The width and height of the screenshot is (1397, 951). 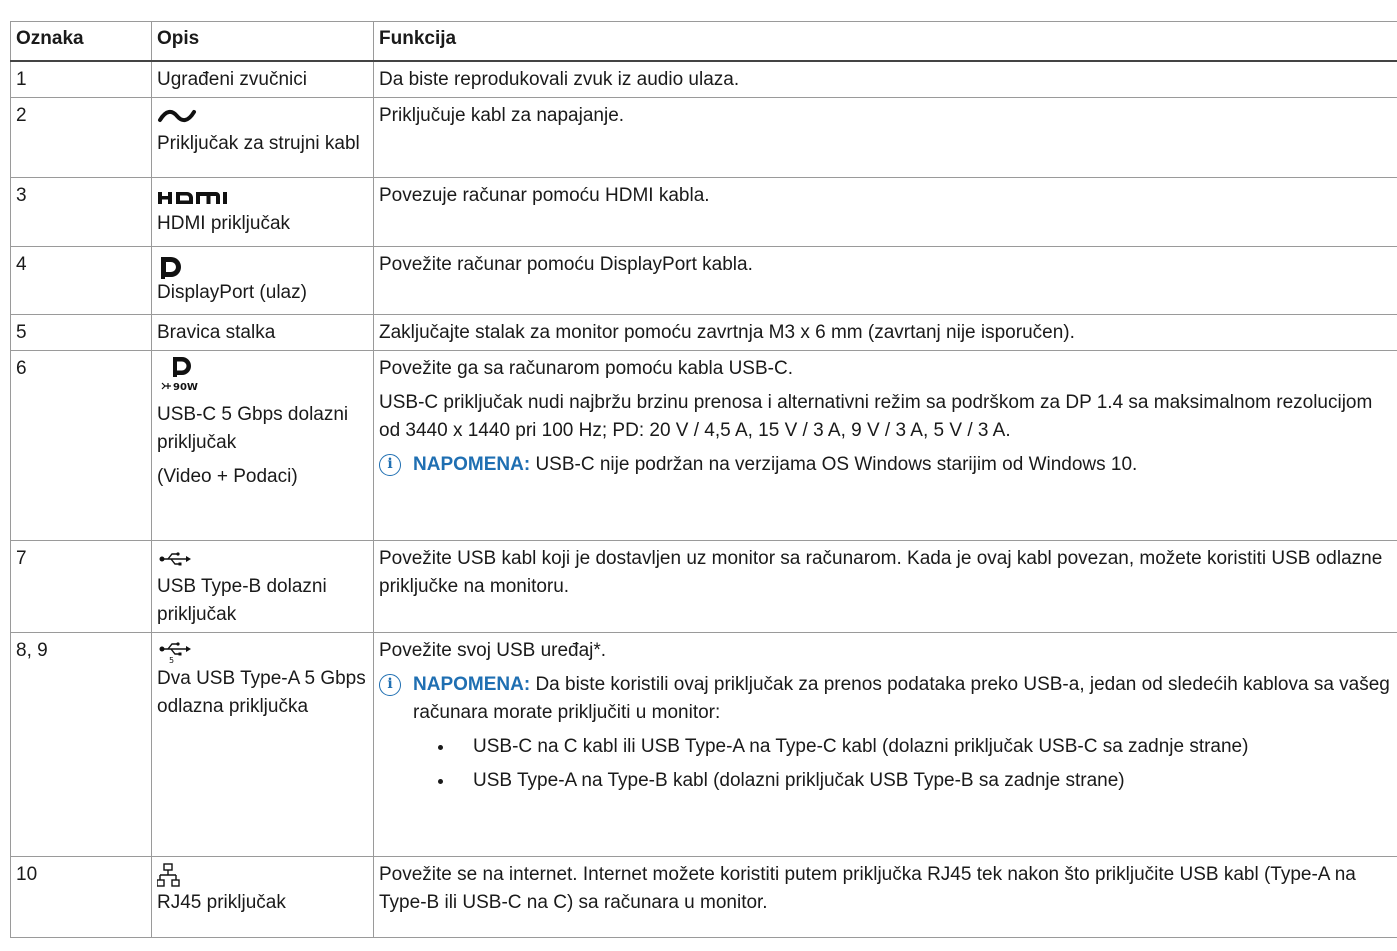 I want to click on description-text: USB-C 5 Gbps dolazni priključak, so click(x=253, y=428).